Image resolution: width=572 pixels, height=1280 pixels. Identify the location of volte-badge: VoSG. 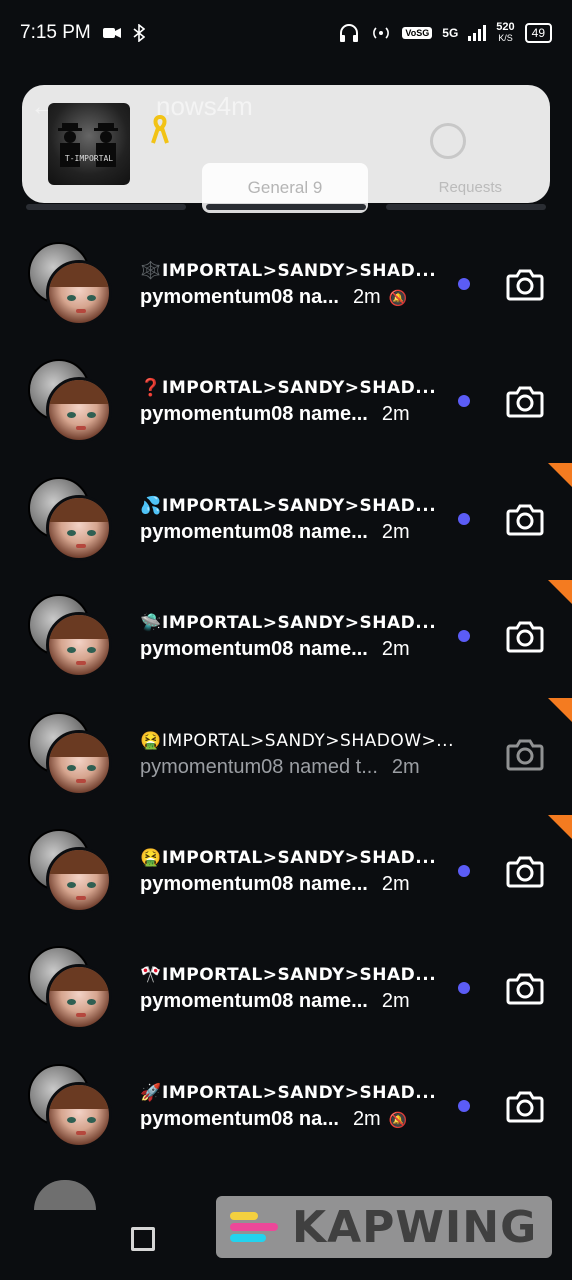
(417, 33).